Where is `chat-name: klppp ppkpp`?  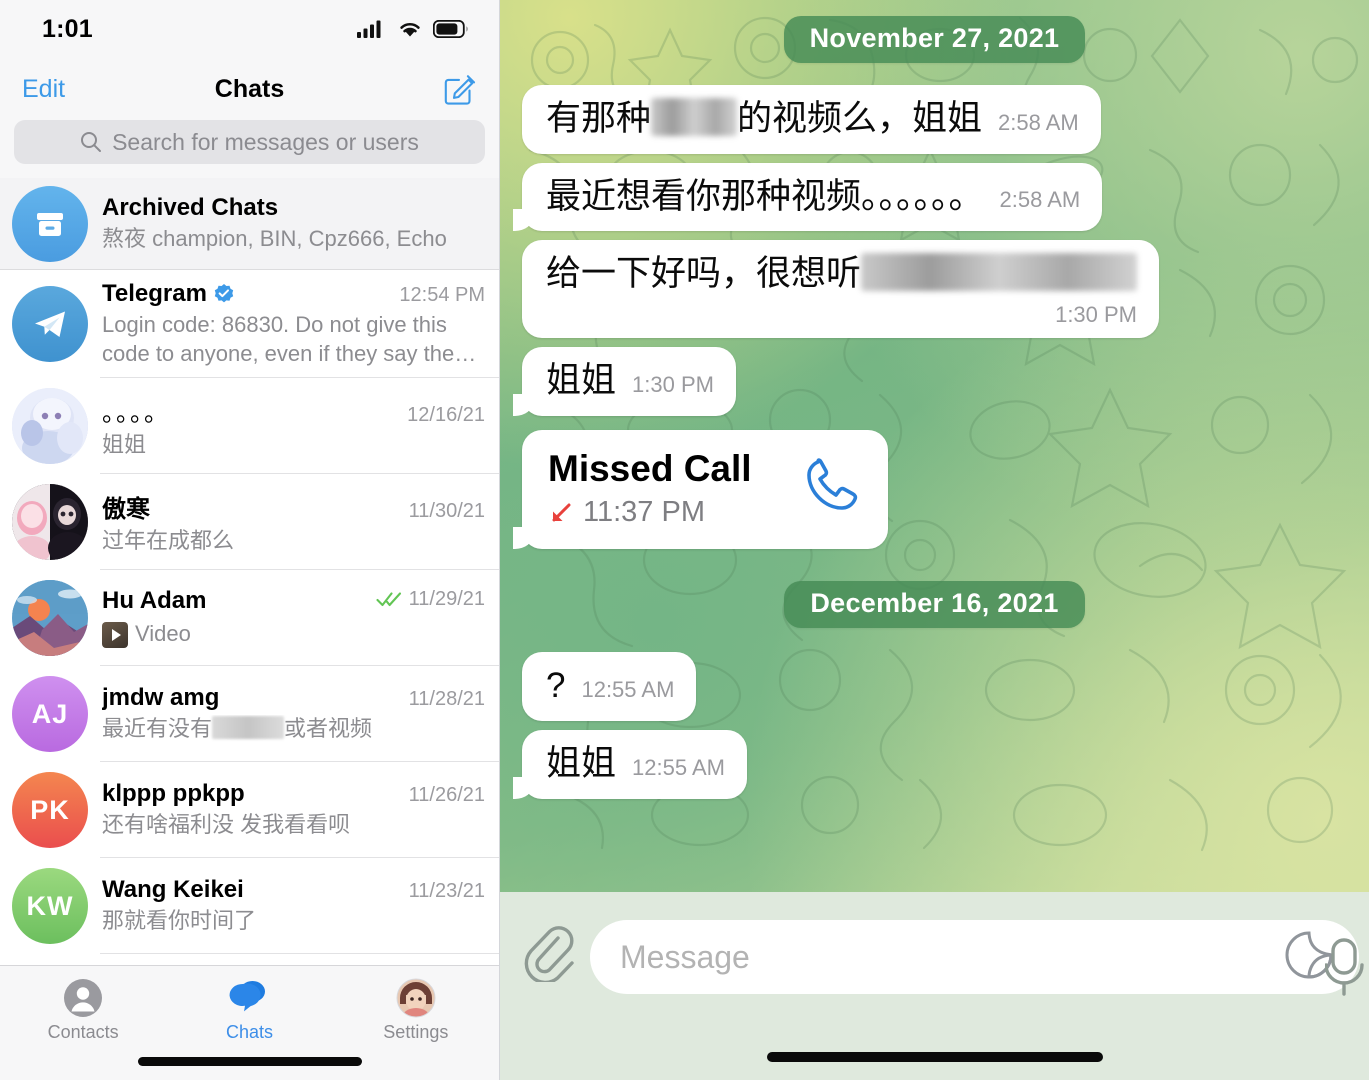 chat-name: klppp ppkpp is located at coordinates (173, 794).